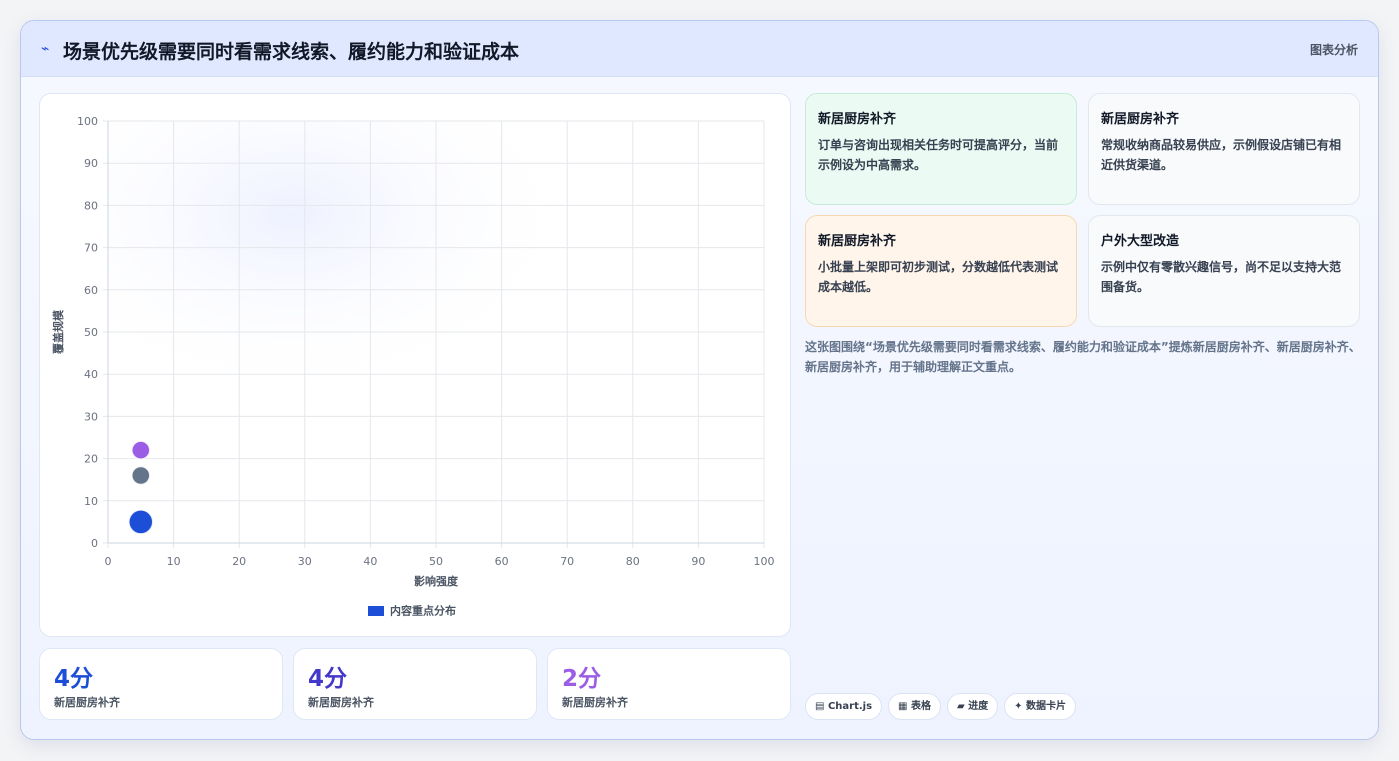 The width and height of the screenshot is (1399, 761). What do you see at coordinates (1140, 241) in the screenshot?
I see `info-card-title: 户外大型改造` at bounding box center [1140, 241].